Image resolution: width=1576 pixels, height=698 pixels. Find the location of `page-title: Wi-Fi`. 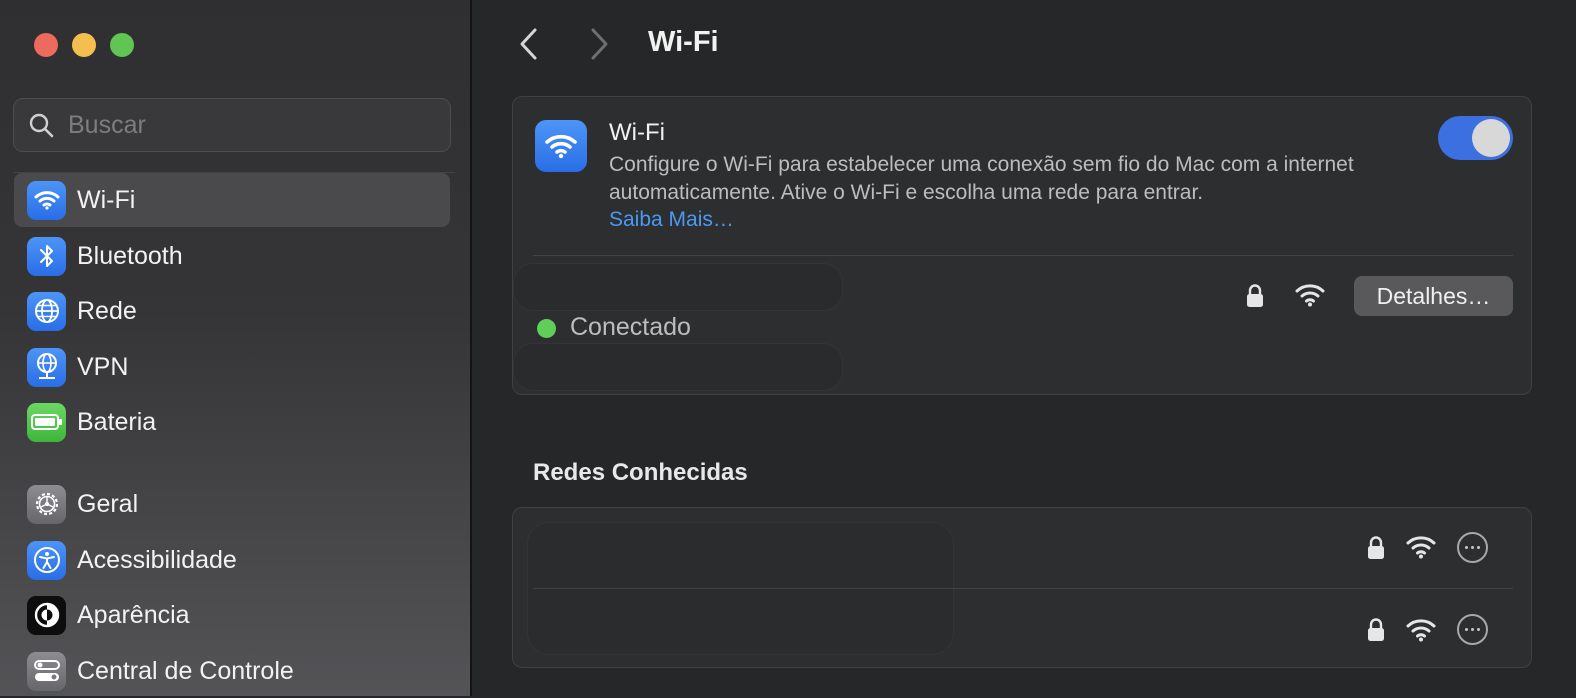

page-title: Wi-Fi is located at coordinates (683, 42).